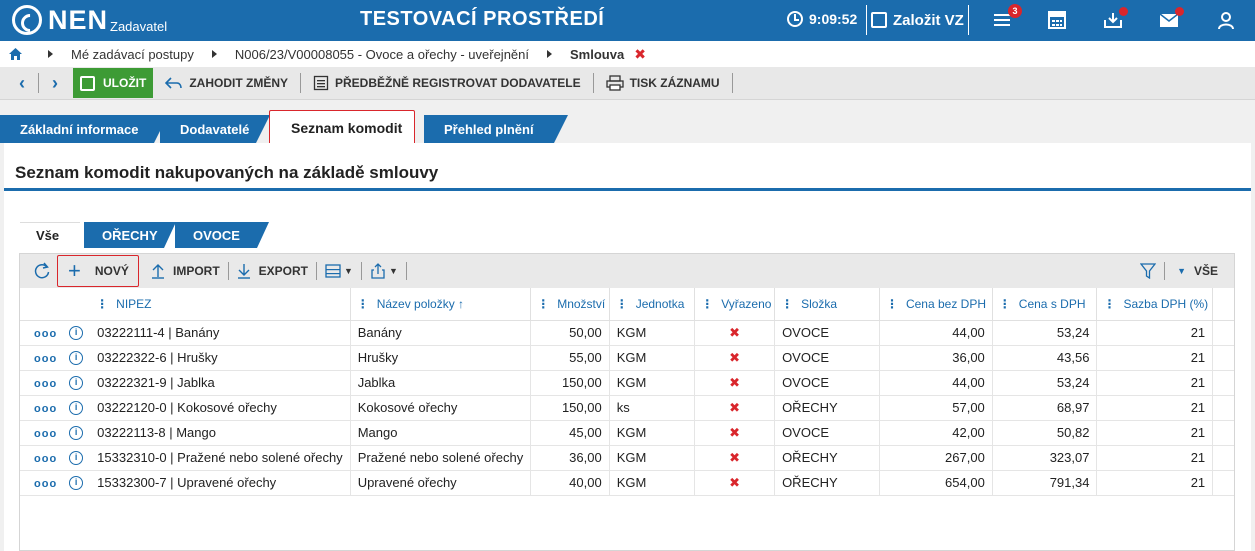 The image size is (1255, 551). I want to click on filter-all-label: VŠE, so click(1205, 271).